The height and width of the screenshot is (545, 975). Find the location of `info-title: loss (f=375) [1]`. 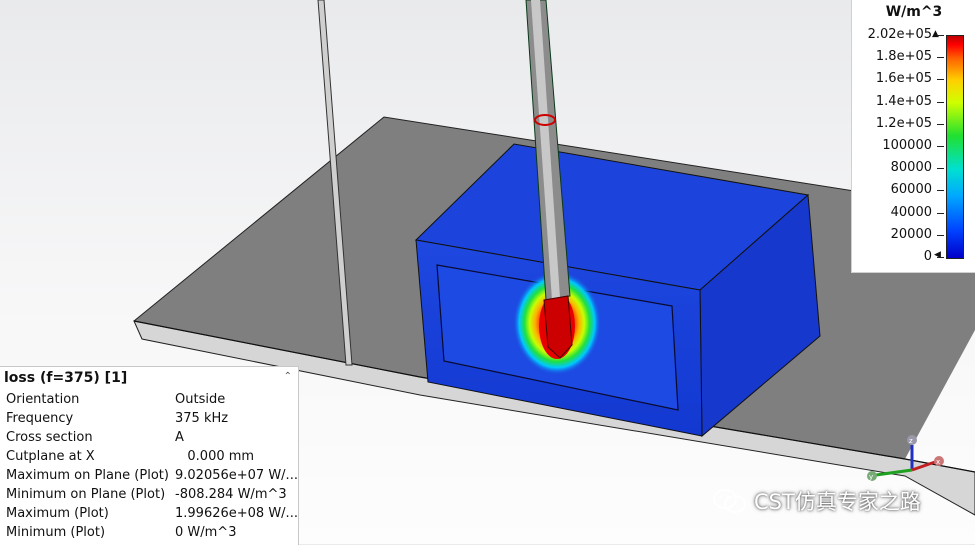

info-title: loss (f=375) [1] is located at coordinates (66, 378).